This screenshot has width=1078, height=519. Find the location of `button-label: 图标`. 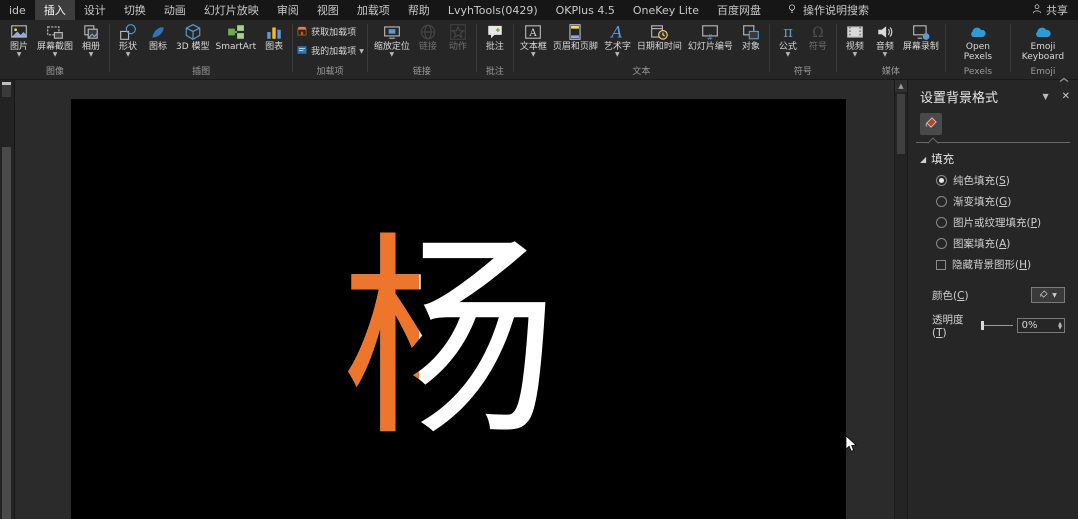

button-label: 图标 is located at coordinates (158, 47).